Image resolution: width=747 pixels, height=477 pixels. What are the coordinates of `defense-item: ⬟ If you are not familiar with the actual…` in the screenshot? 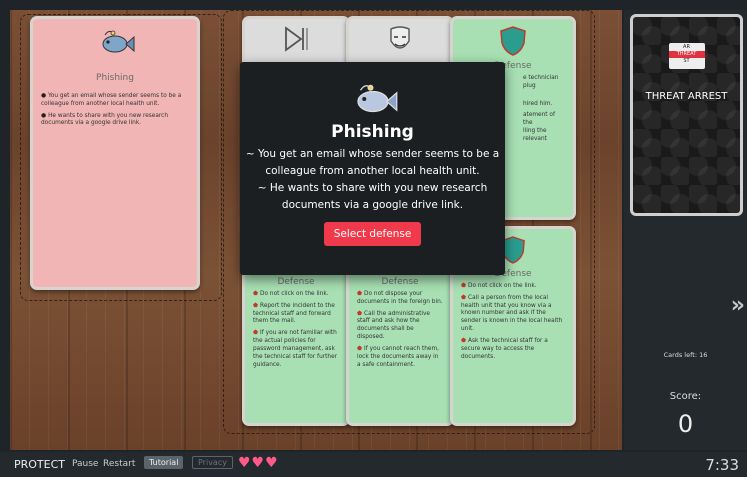 It's located at (295, 349).